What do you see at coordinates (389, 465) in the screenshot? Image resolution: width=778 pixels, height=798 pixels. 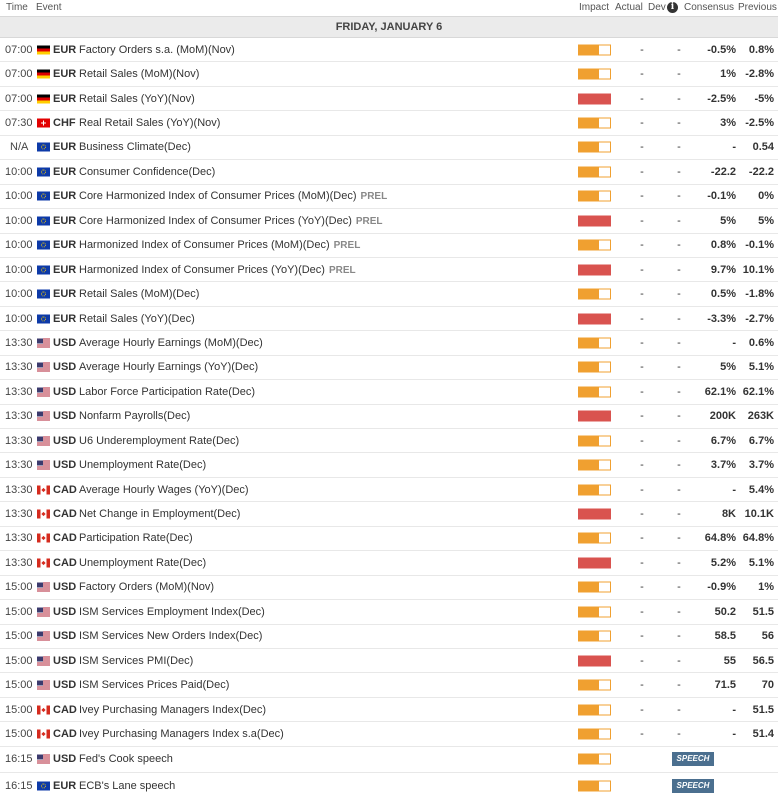 I see `table-row: 13:30 USD Unemployment Rate(Dec) - - 3.7% 3.7%` at bounding box center [389, 465].